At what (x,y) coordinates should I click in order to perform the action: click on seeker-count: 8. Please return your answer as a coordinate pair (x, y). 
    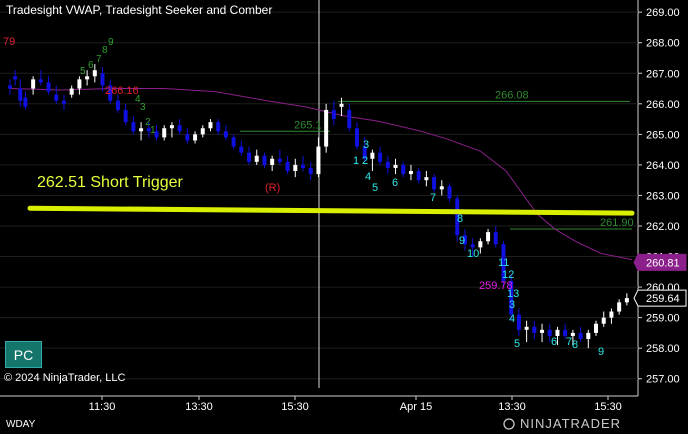
    Looking at the image, I should click on (575, 345).